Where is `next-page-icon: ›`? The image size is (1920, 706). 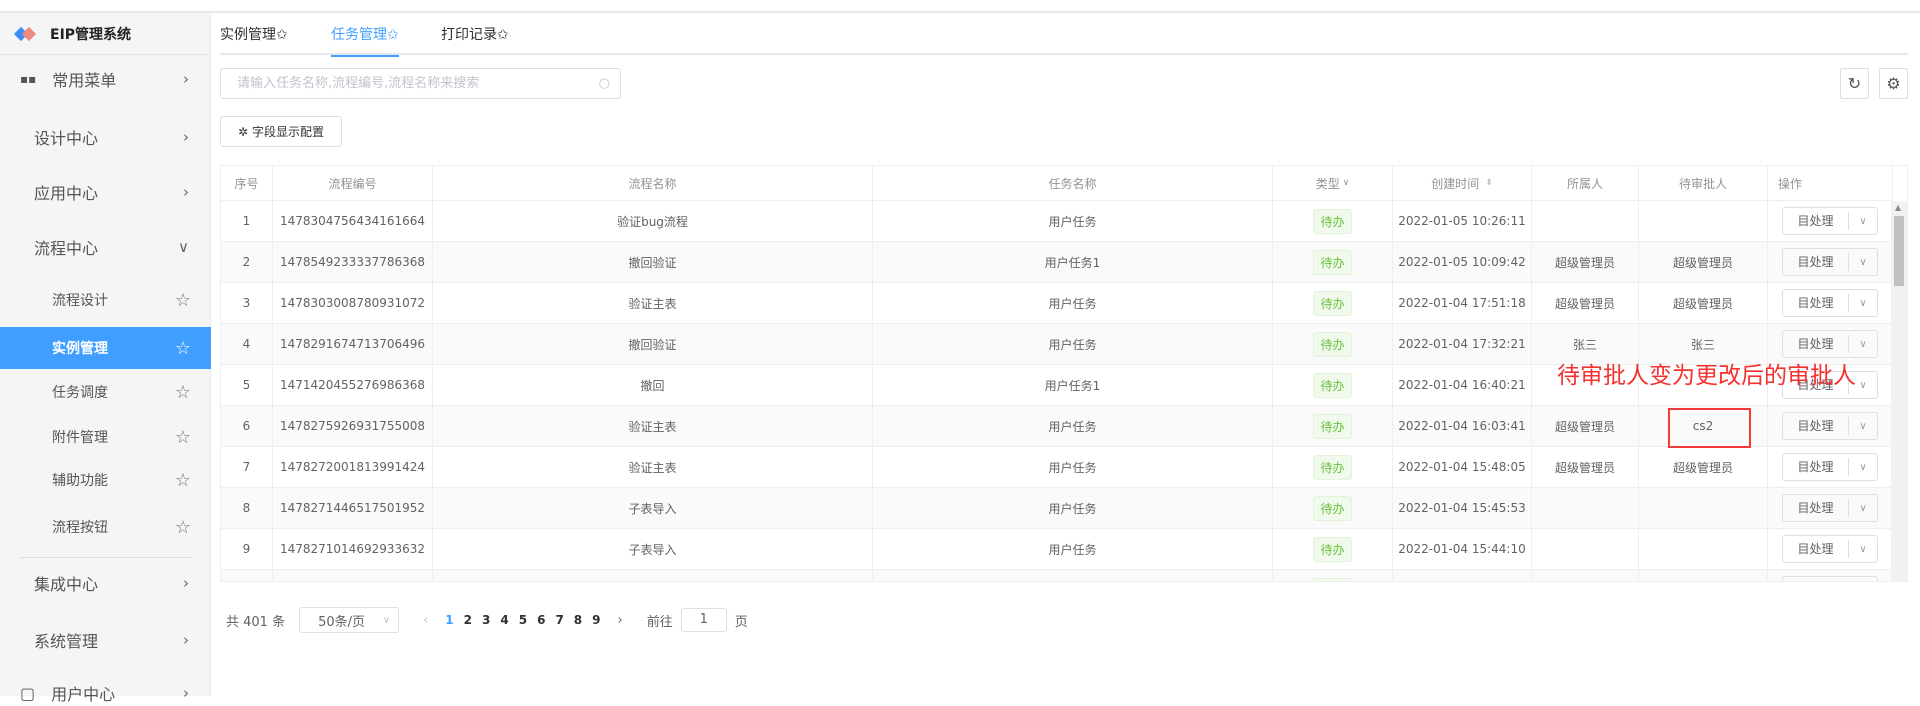 next-page-icon: › is located at coordinates (620, 620).